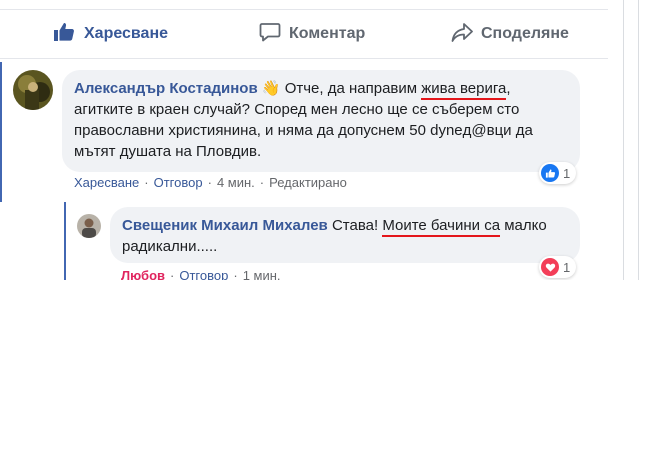 This screenshot has width=672, height=470. What do you see at coordinates (203, 274) in the screenshot?
I see `reply-reply-link: Отговор` at bounding box center [203, 274].